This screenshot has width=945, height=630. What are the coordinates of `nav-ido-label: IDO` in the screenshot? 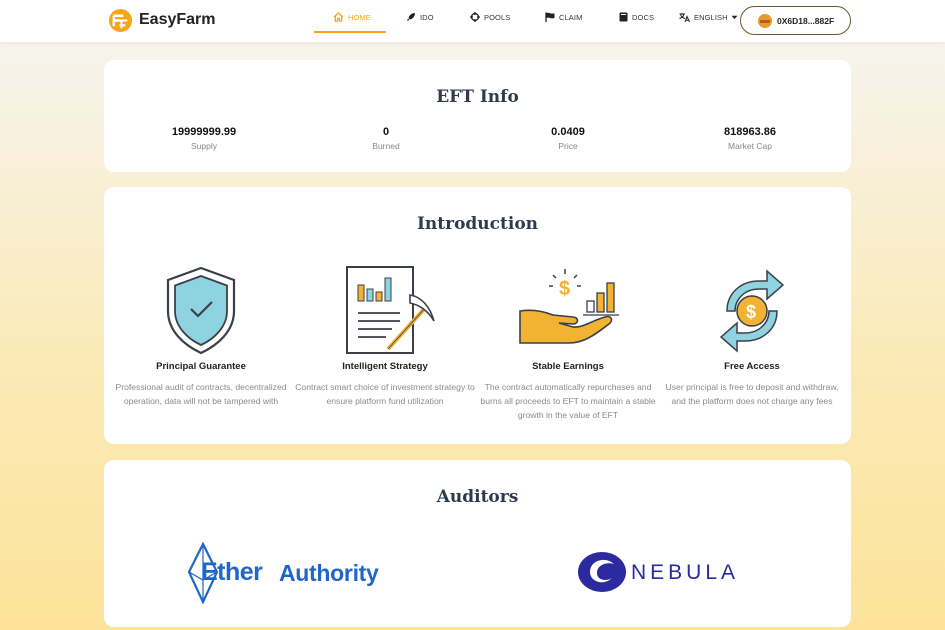 It's located at (427, 17).